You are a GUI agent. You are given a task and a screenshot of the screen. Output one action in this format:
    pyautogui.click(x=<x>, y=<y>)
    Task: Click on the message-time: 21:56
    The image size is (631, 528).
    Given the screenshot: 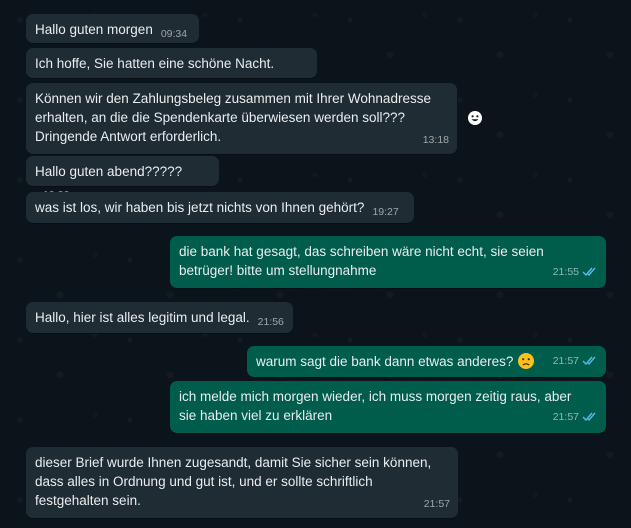 What is the action you would take?
    pyautogui.click(x=270, y=322)
    